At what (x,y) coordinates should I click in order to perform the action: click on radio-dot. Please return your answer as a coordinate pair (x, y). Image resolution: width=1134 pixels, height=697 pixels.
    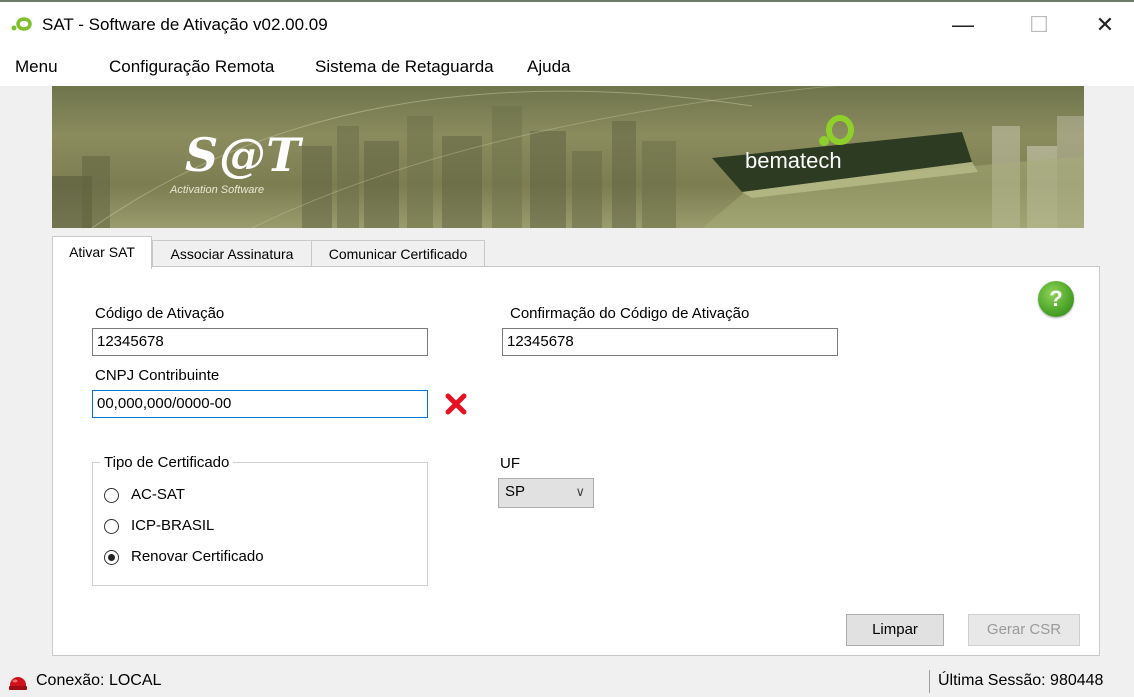
    Looking at the image, I should click on (111, 557).